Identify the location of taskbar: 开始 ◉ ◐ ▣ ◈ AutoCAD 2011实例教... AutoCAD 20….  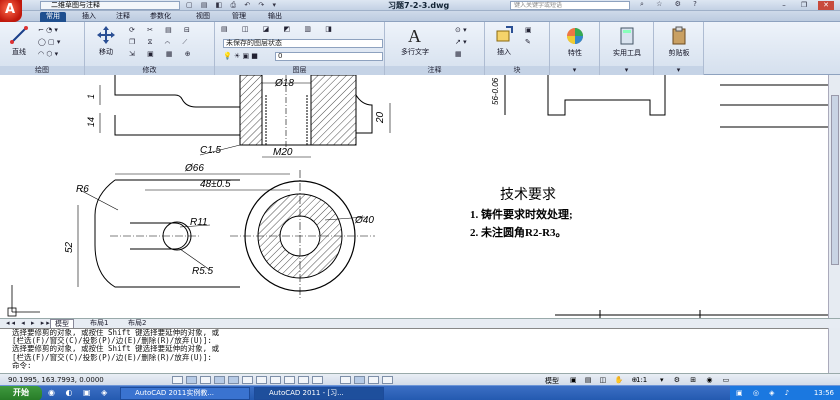
(420, 392).